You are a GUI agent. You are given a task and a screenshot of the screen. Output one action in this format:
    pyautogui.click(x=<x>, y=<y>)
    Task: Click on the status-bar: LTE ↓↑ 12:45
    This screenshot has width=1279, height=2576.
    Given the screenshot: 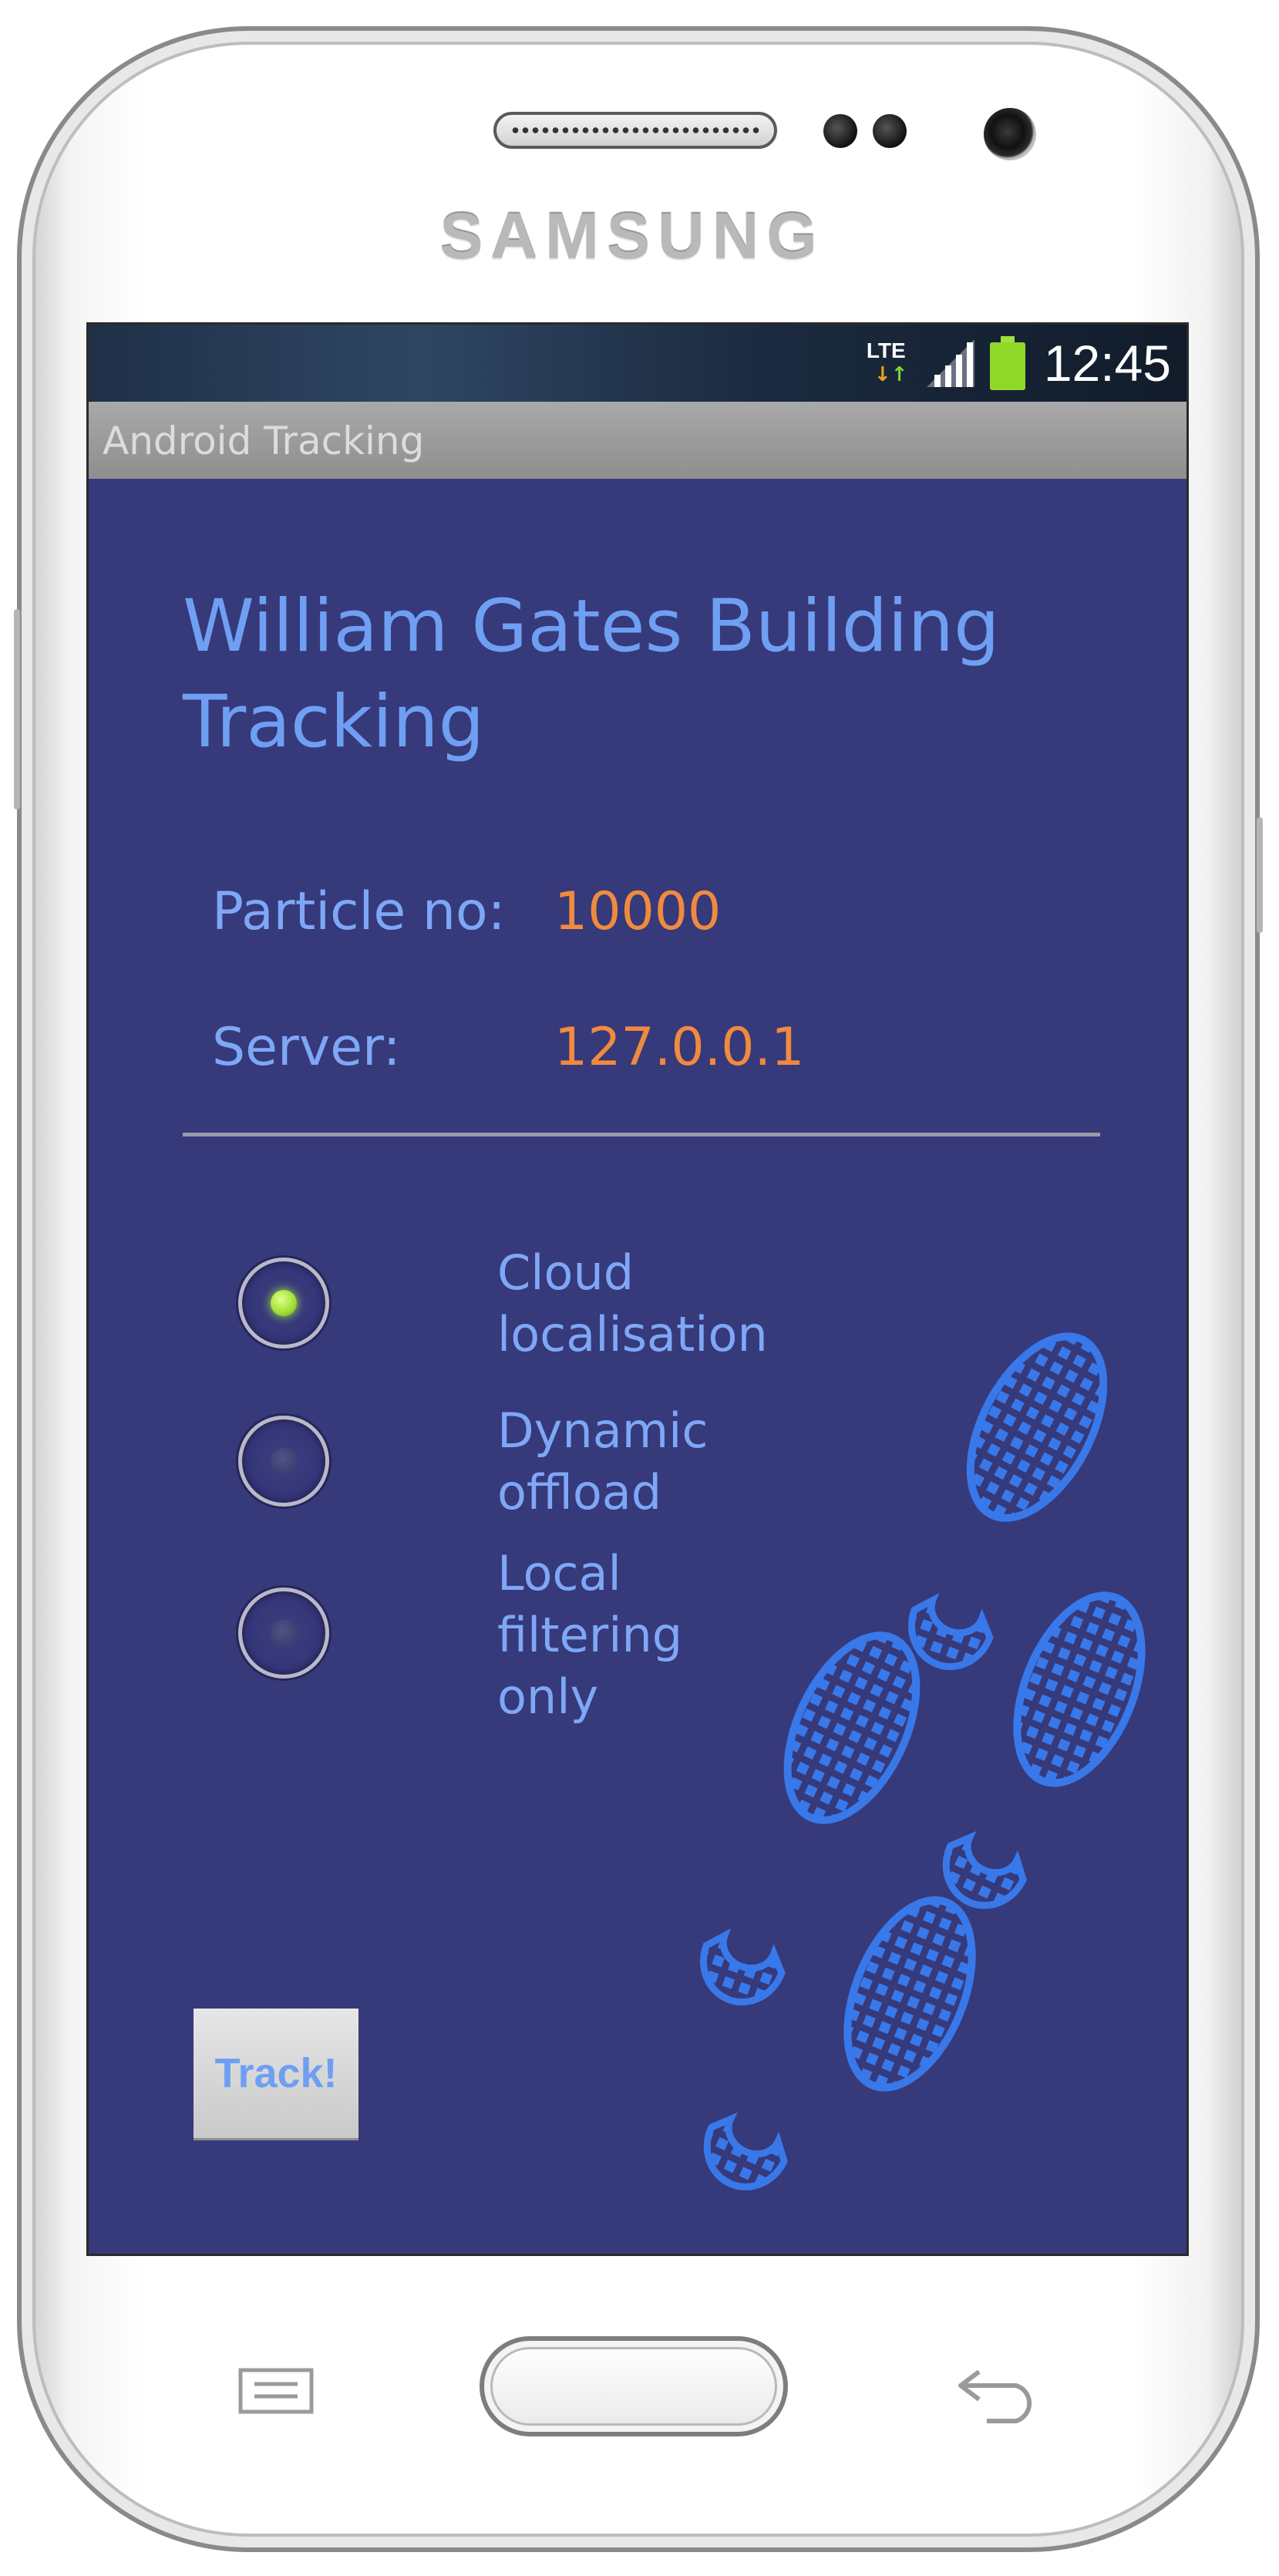 What is the action you would take?
    pyautogui.click(x=637, y=363)
    